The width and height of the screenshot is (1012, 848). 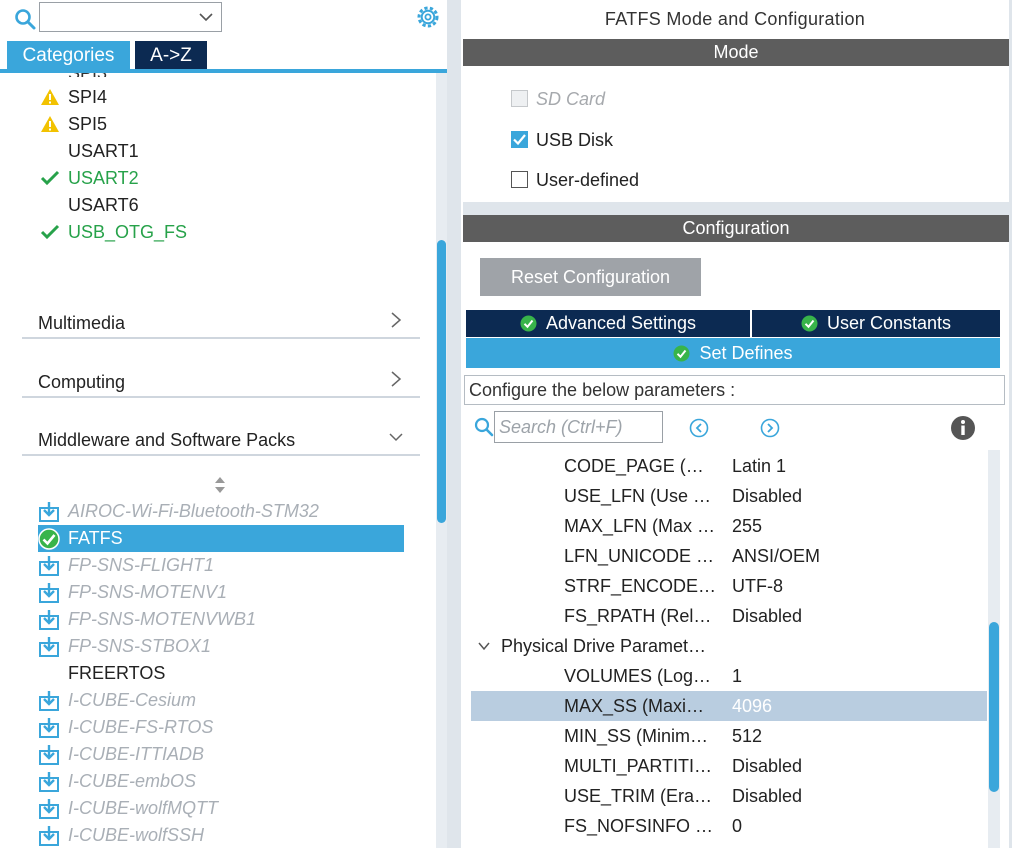 What do you see at coordinates (95, 538) in the screenshot?
I see `middleware-item-label: FATFS` at bounding box center [95, 538].